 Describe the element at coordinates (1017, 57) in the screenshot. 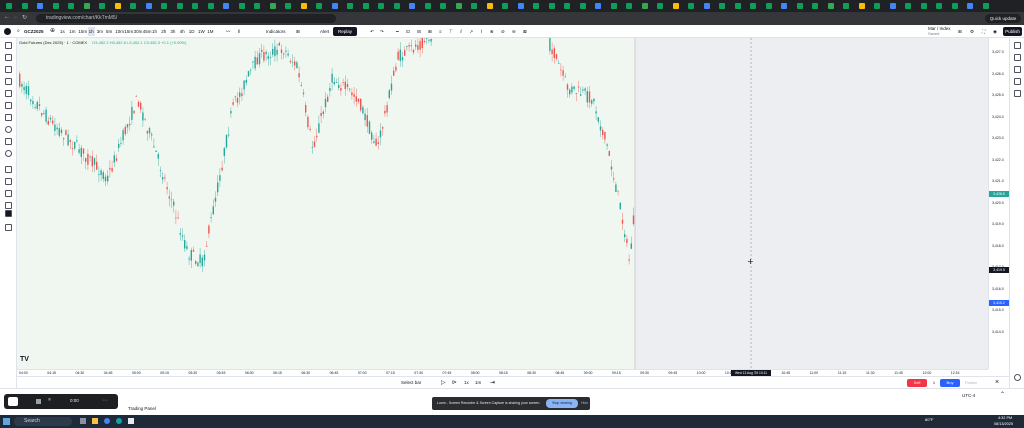

I see `alerts-icon` at that location.